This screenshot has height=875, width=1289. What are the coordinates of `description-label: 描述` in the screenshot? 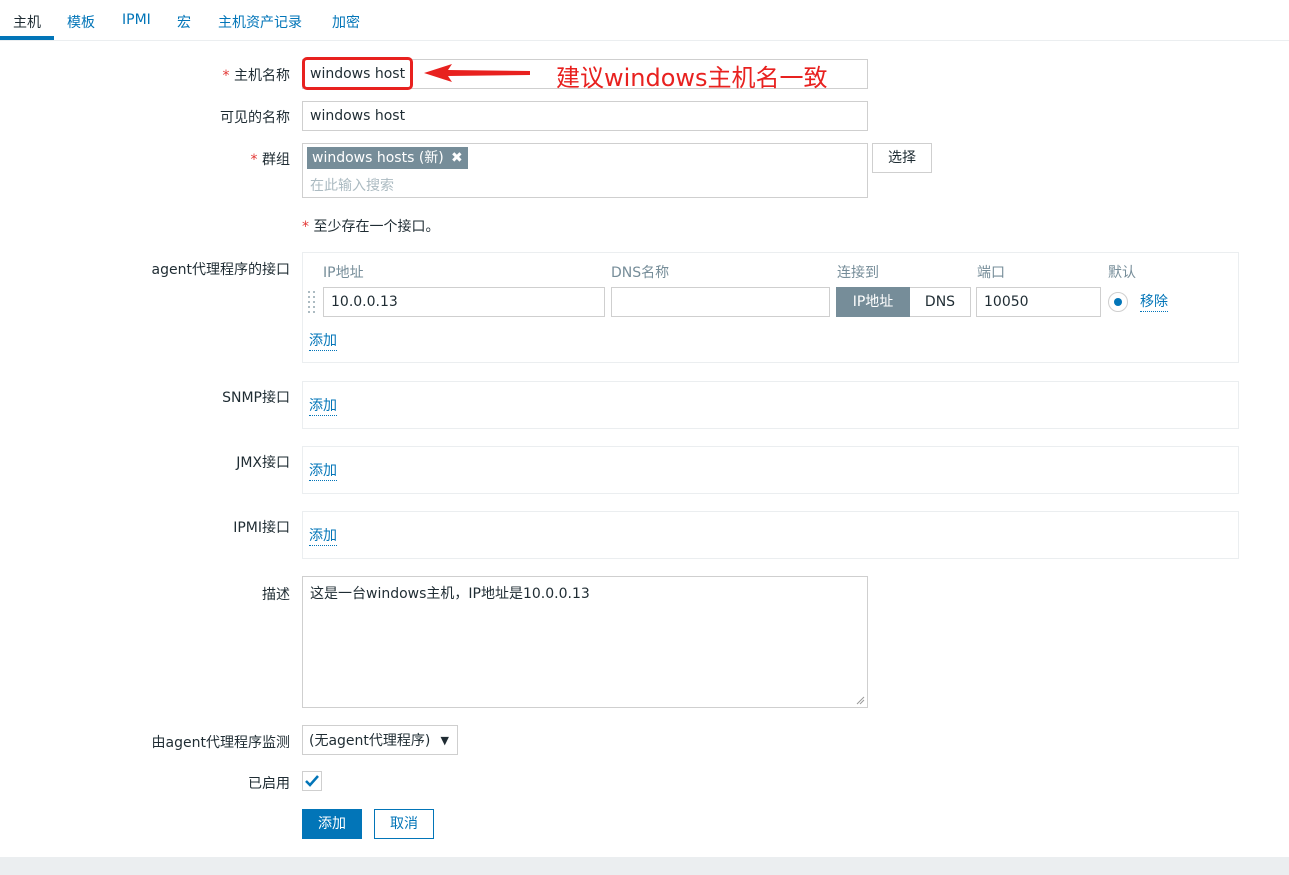 It's located at (276, 595).